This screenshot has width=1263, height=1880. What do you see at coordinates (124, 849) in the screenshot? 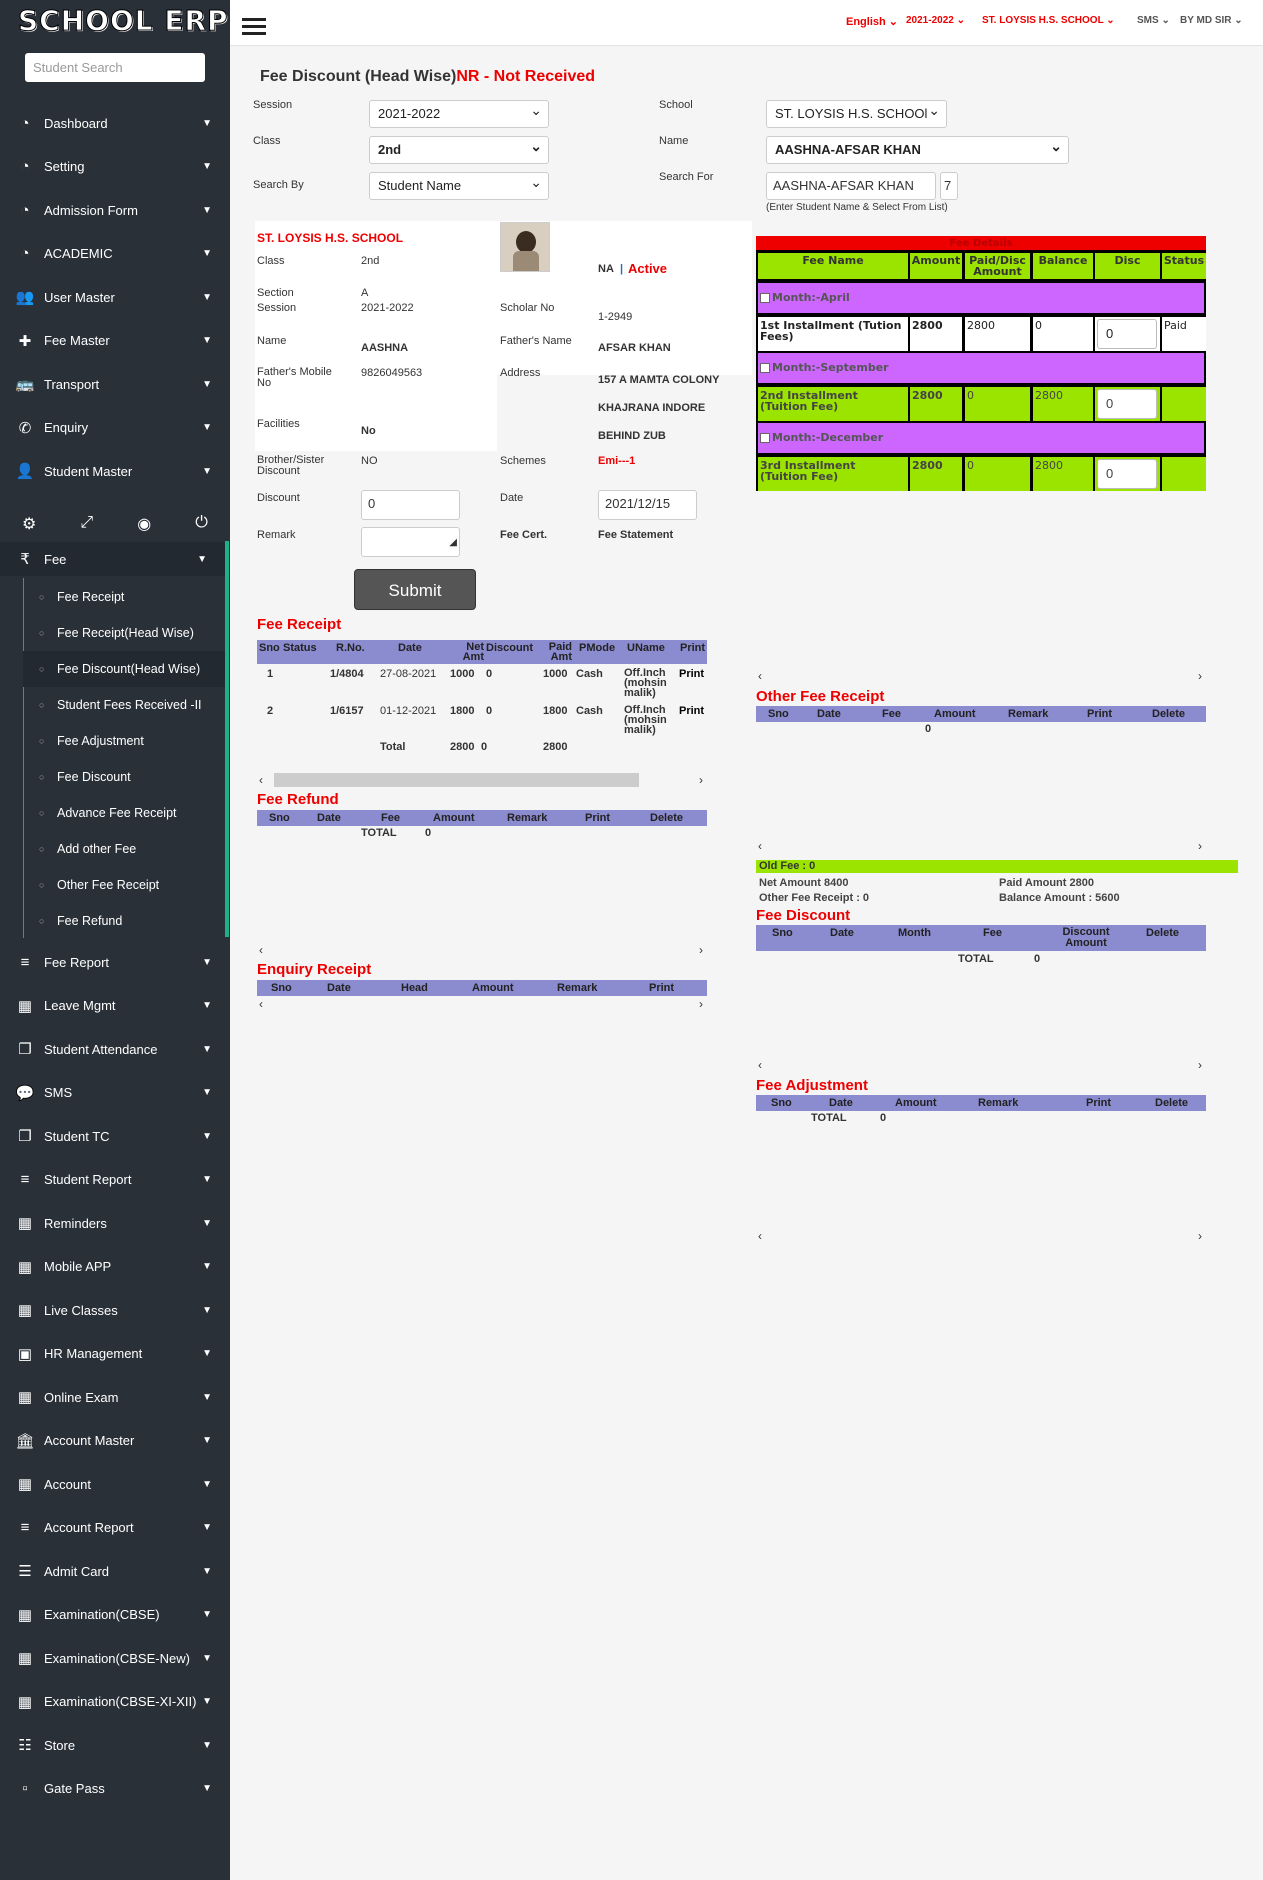
I see `submenu-item-add-other-fee: ○ Add other Fee` at bounding box center [124, 849].